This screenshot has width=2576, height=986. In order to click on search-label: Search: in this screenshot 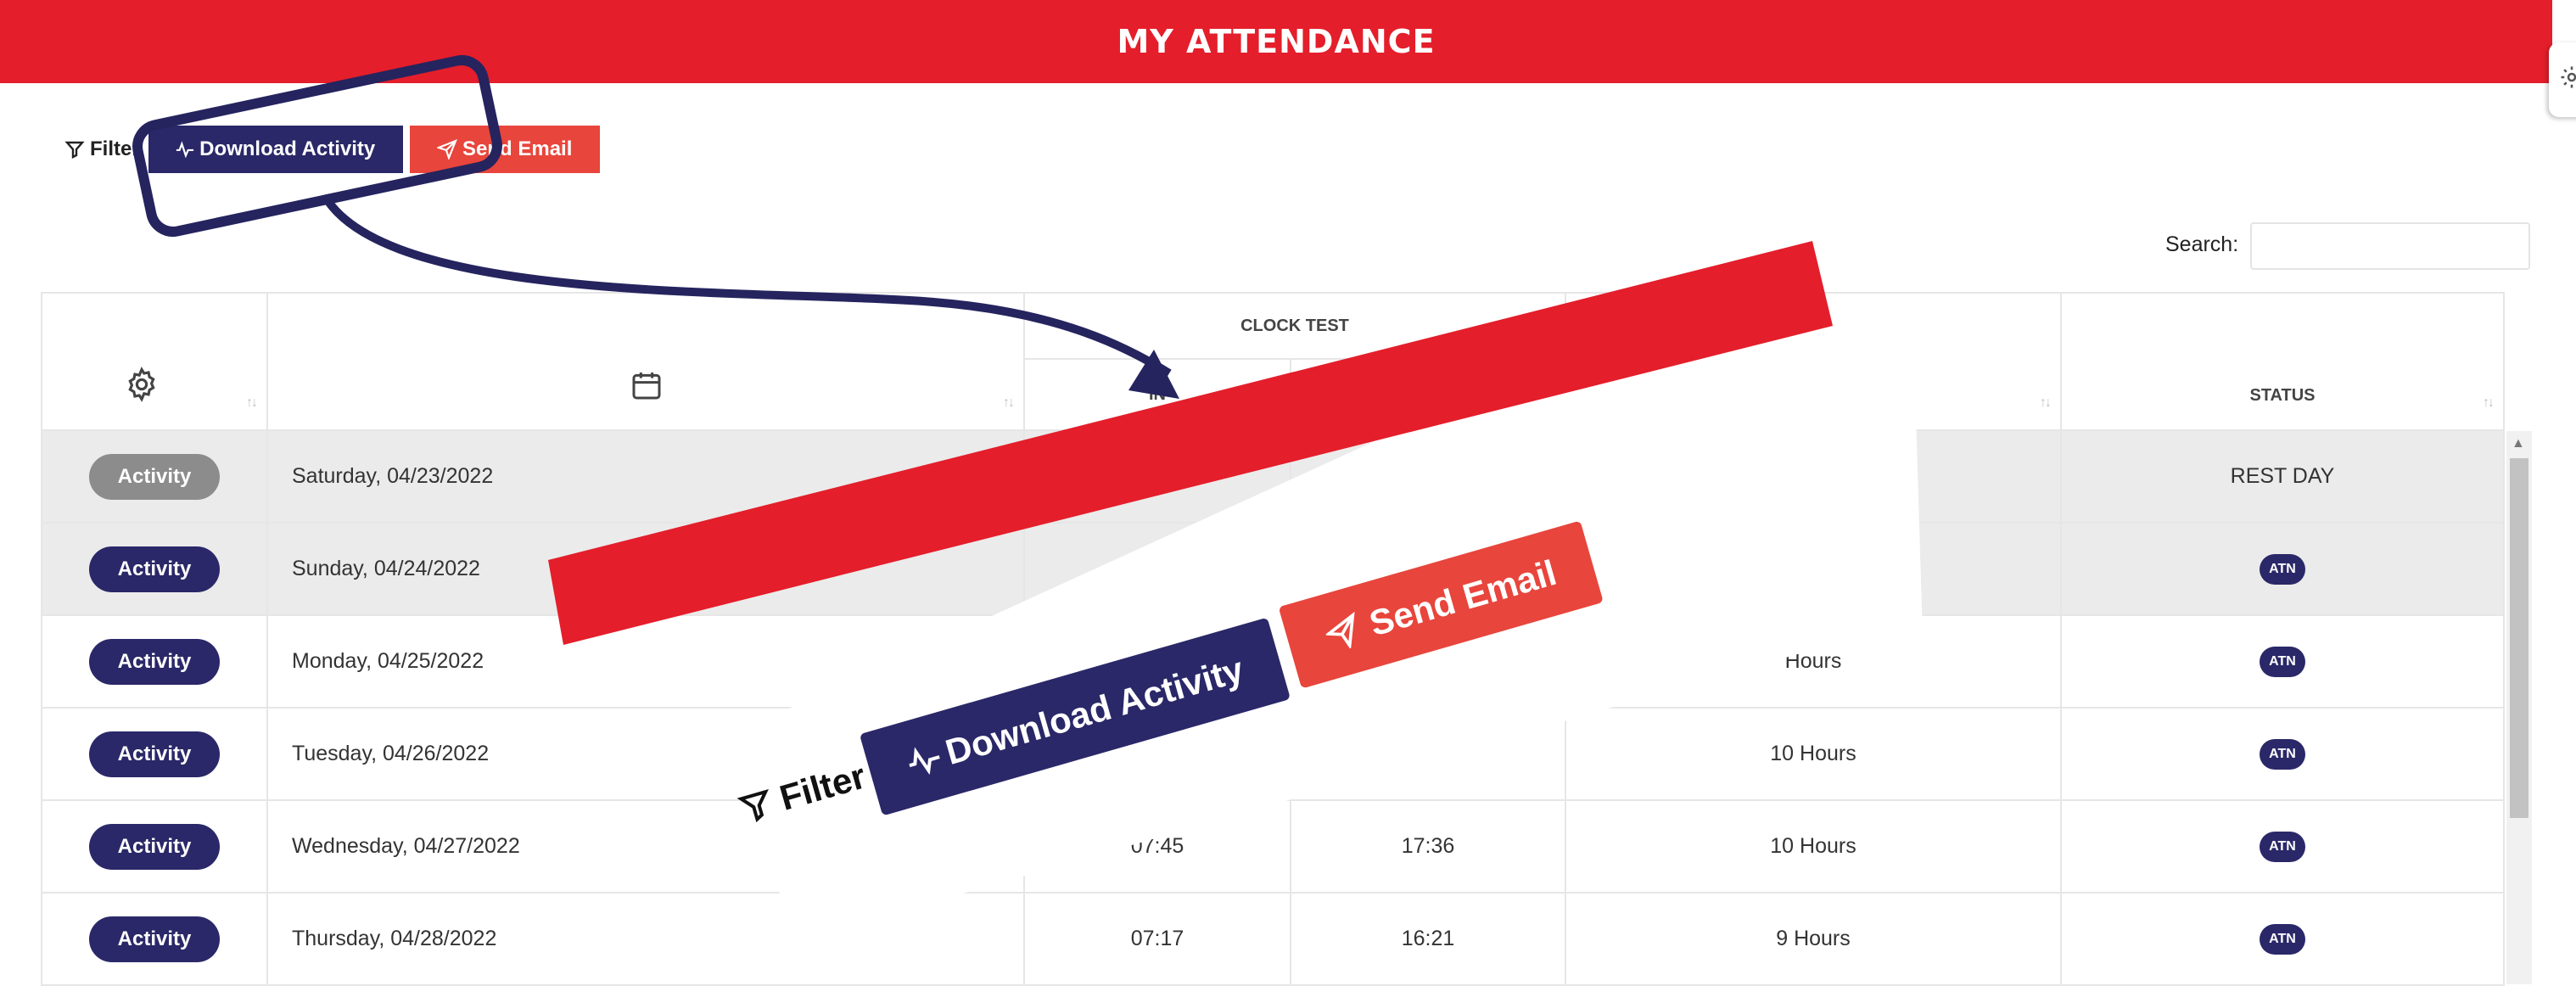, I will do `click(2202, 244)`.